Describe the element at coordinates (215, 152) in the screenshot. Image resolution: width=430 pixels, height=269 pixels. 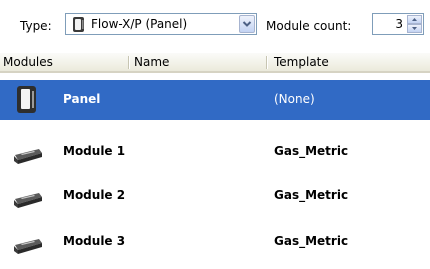
I see `table-row: Module 1 Gas_Metric` at that location.